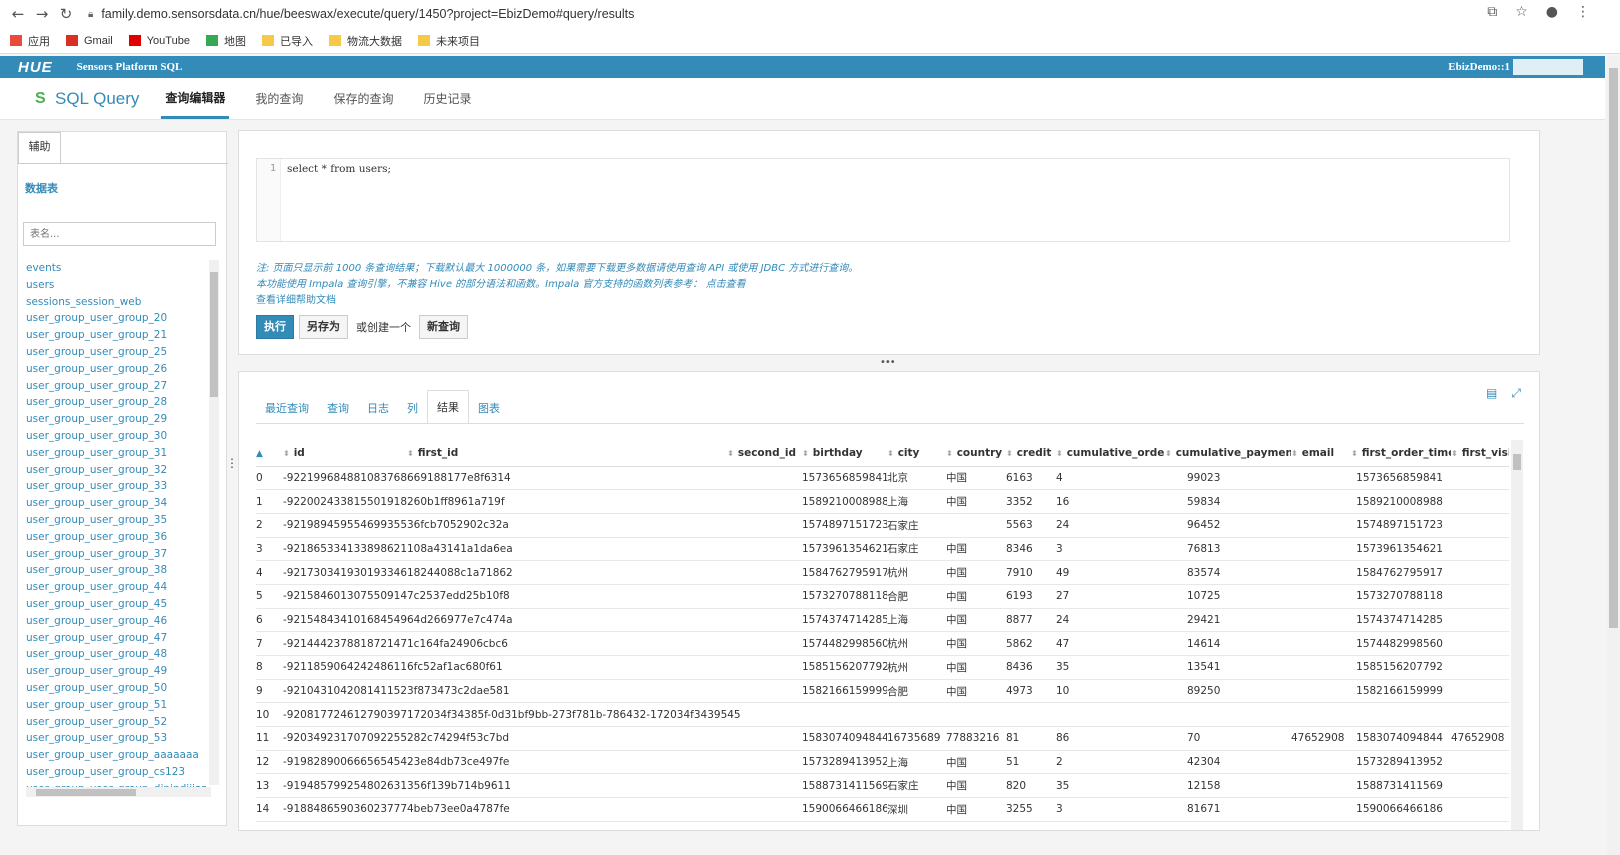 The image size is (1620, 855). What do you see at coordinates (1321, 453) in the screenshot?
I see `column-header: ⬍ email` at bounding box center [1321, 453].